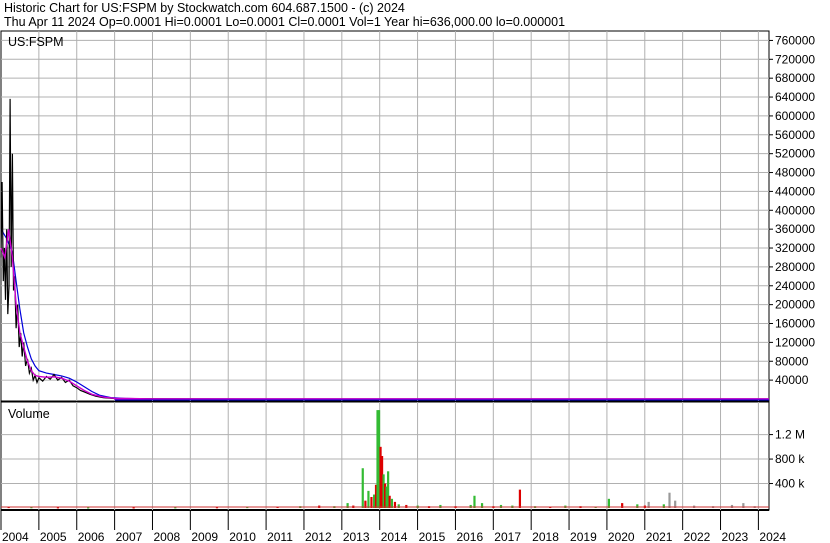 The height and width of the screenshot is (543, 830). Describe the element at coordinates (795, 135) in the screenshot. I see `y-tick-label: 560000` at that location.